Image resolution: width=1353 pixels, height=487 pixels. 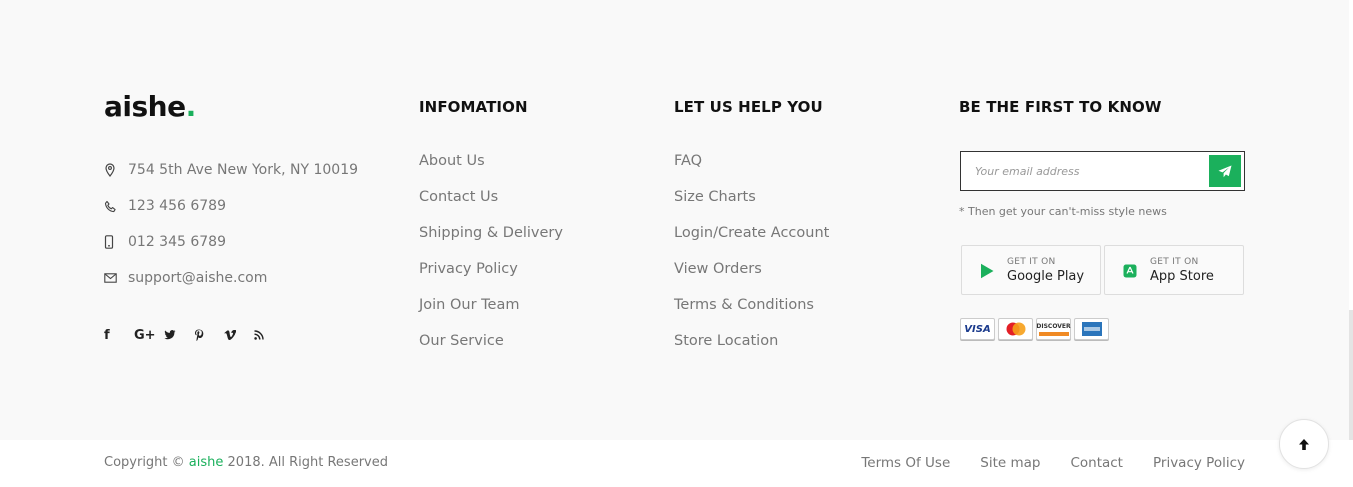 I want to click on map-pin-icon, so click(x=116, y=170).